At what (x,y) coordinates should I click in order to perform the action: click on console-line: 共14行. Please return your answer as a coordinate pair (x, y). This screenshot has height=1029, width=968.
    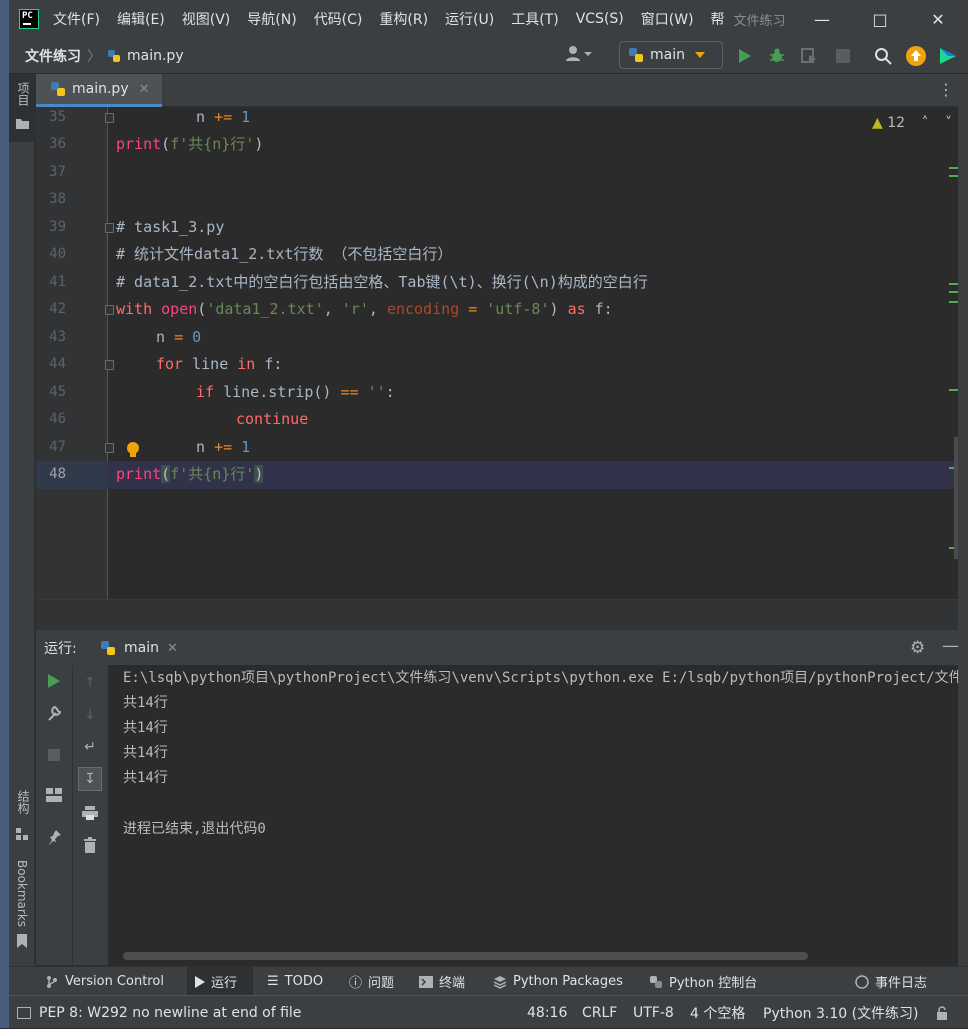
    Looking at the image, I should click on (145, 778).